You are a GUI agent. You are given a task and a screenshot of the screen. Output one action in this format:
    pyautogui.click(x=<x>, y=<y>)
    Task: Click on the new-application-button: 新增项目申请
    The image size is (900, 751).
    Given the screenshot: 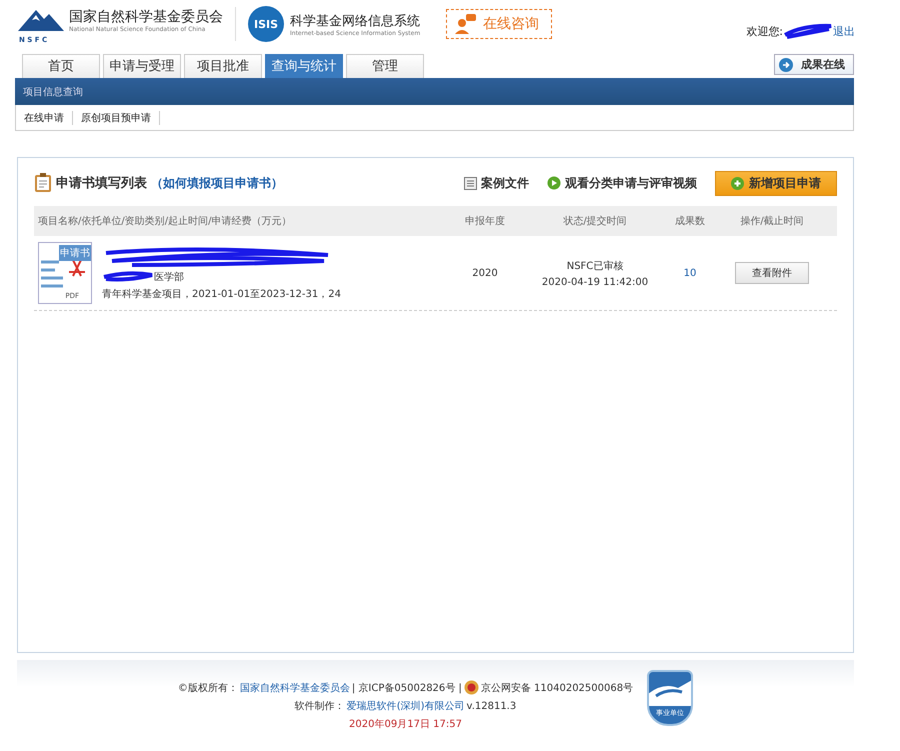 What is the action you would take?
    pyautogui.click(x=776, y=183)
    